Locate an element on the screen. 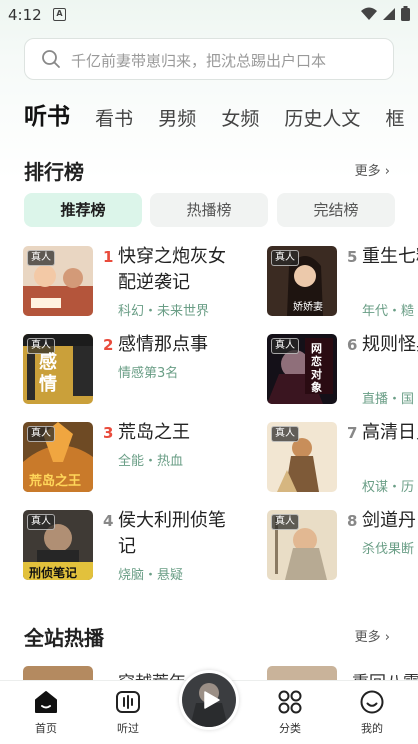 This screenshot has width=418, height=744. rank-number: 3 is located at coordinates (108, 433).